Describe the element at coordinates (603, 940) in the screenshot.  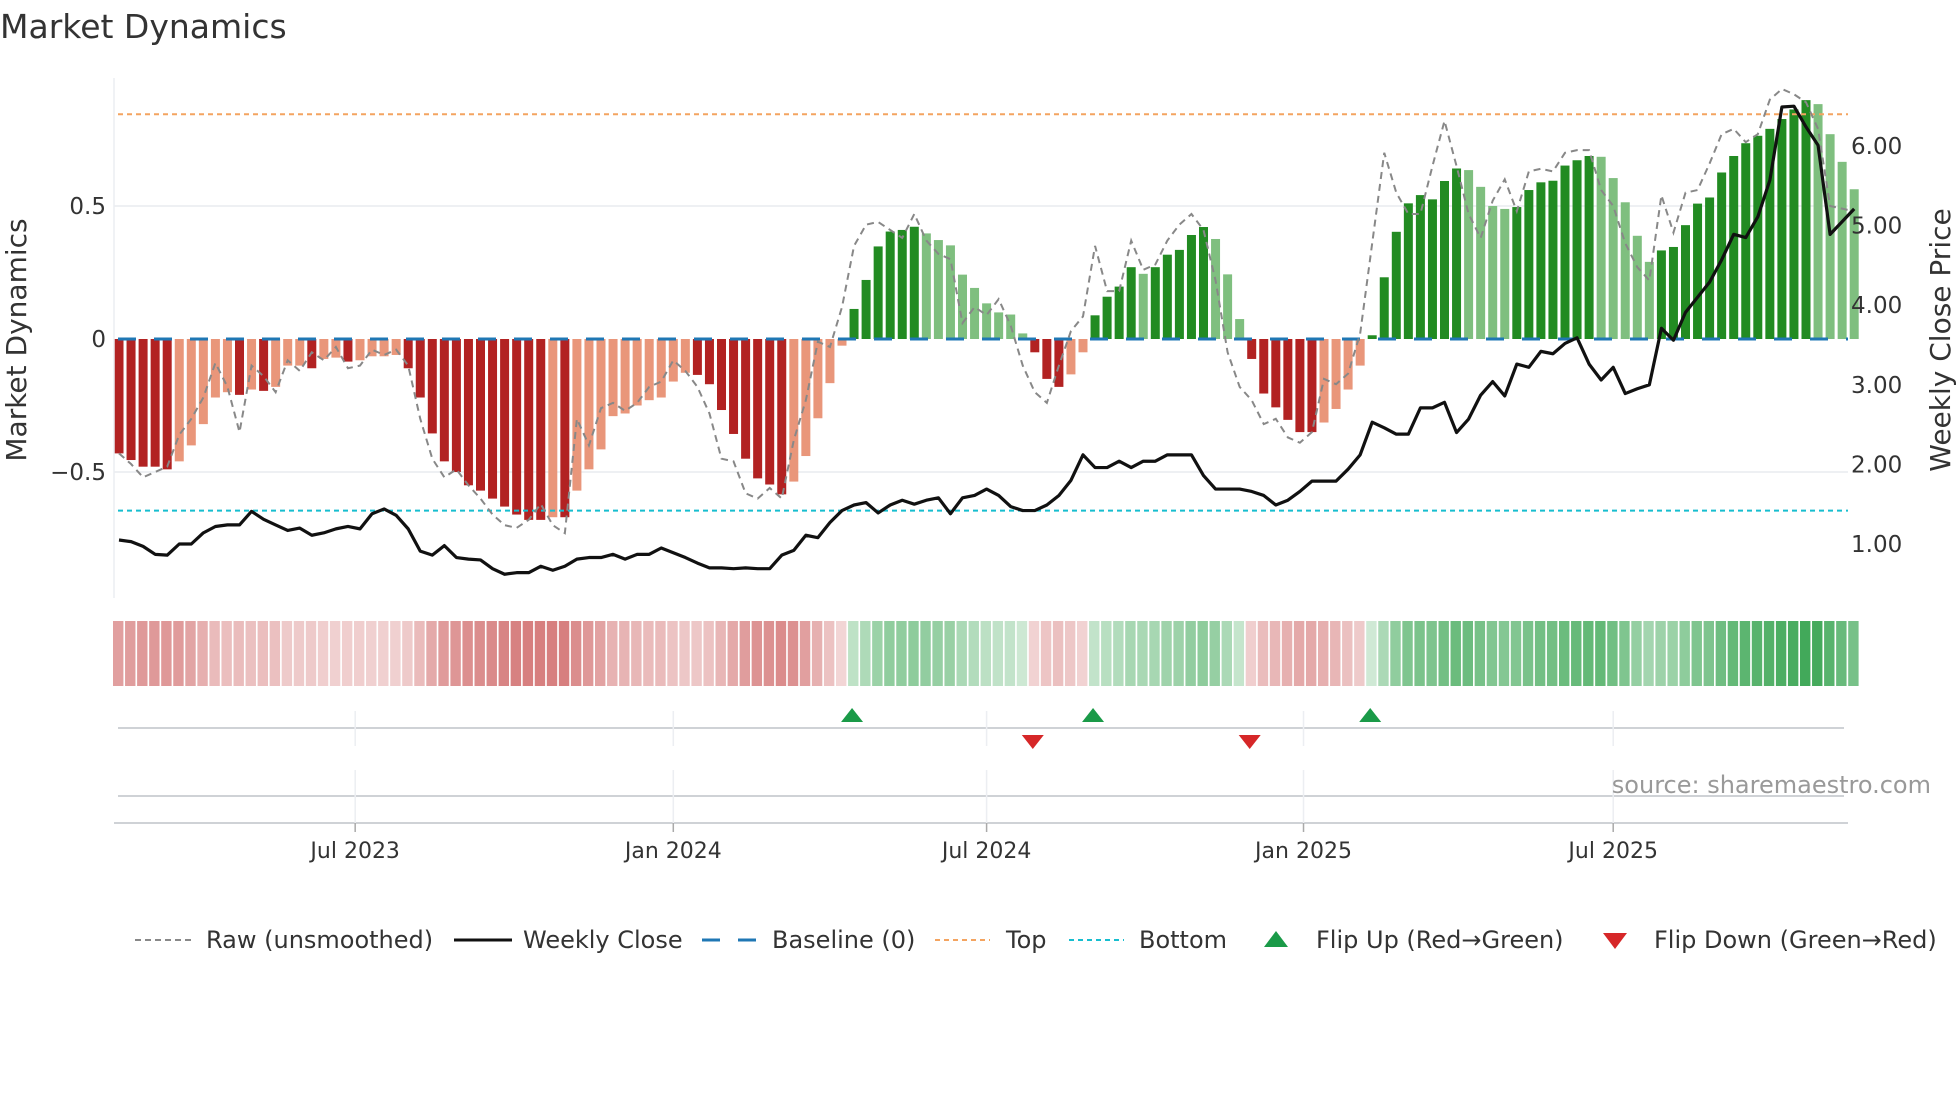
I see `legend-label-close: Weekly Close` at that location.